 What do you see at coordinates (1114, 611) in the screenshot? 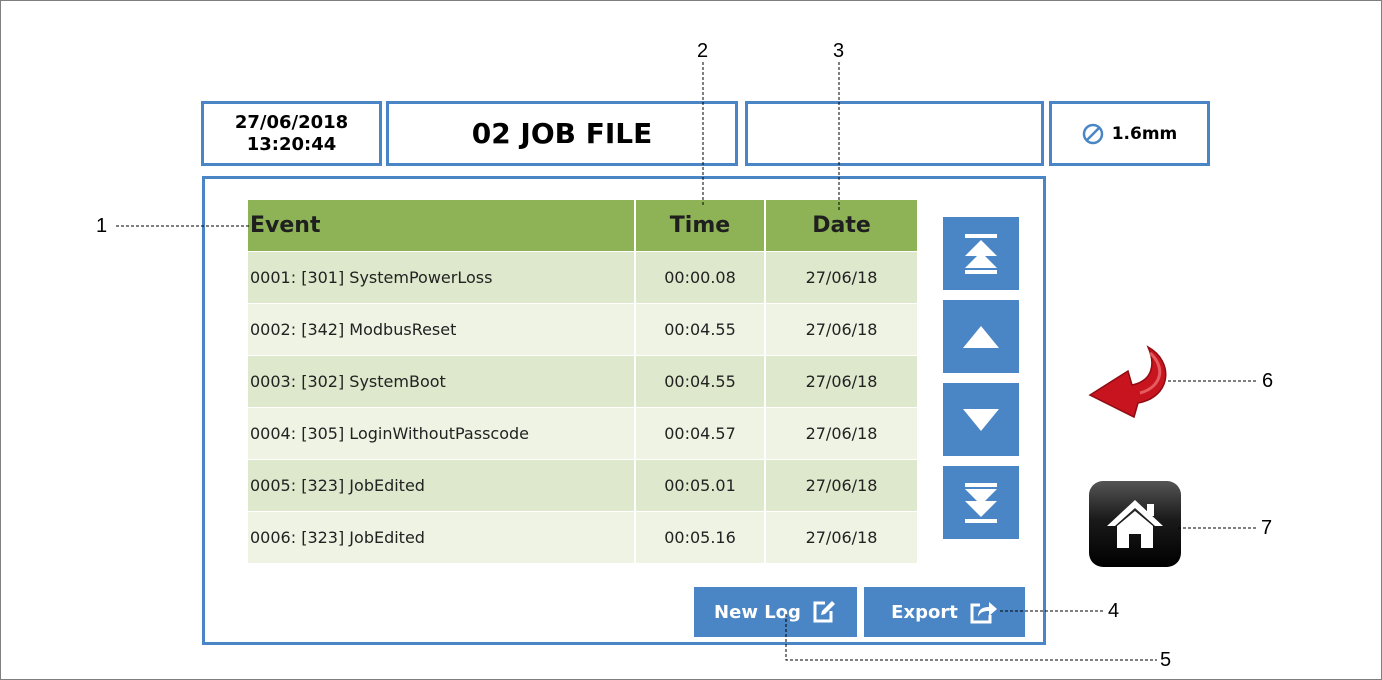
I see `callout-4: 4` at bounding box center [1114, 611].